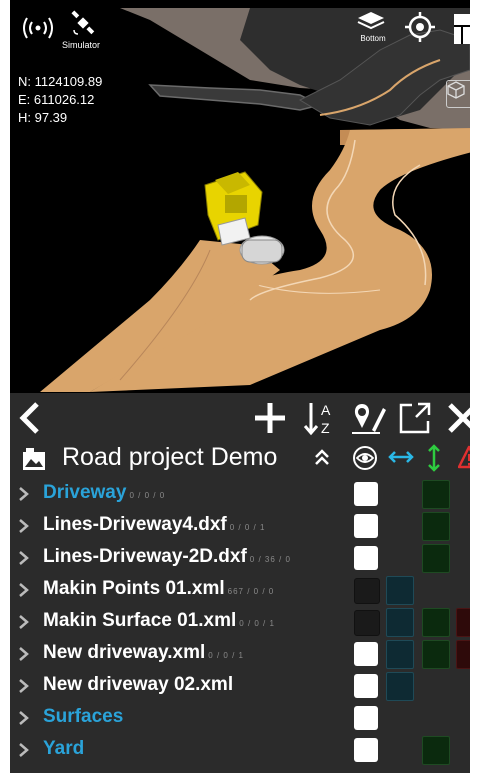 The image size is (480, 773). I want to click on list-item: Lines-Driveway4.dxf 0 / 0 / 1, so click(240, 526).